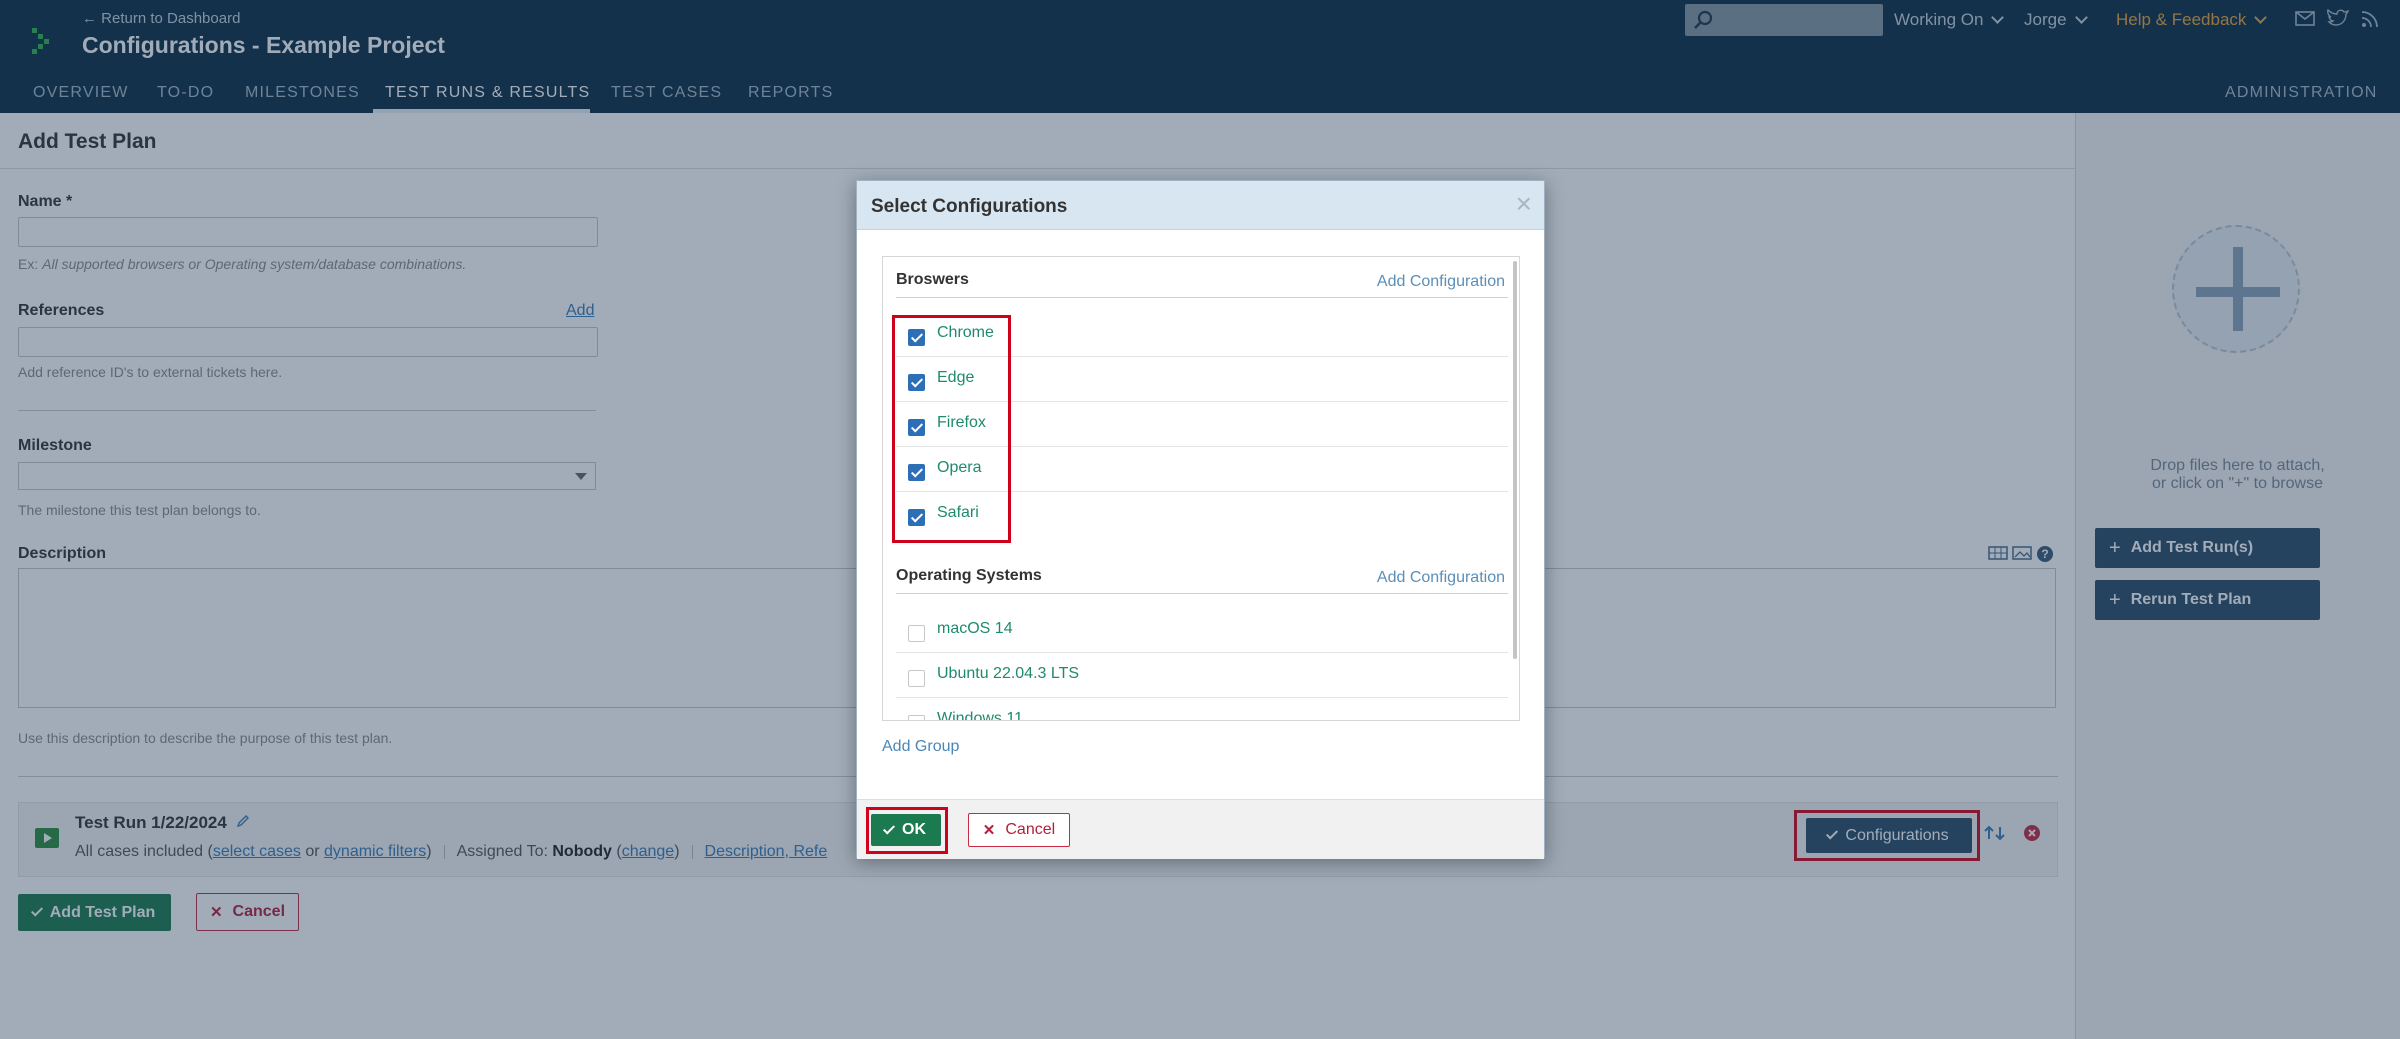 The image size is (2400, 1039). I want to click on scrollbar, so click(1515, 460).